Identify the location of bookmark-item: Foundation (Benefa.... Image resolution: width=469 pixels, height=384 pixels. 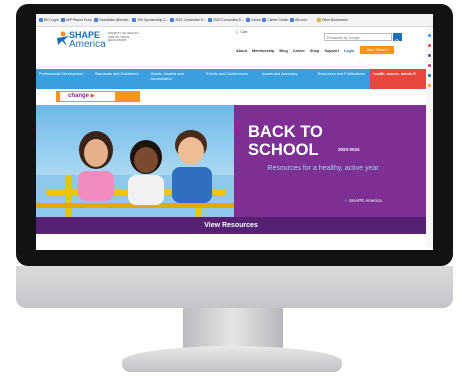
(111, 20).